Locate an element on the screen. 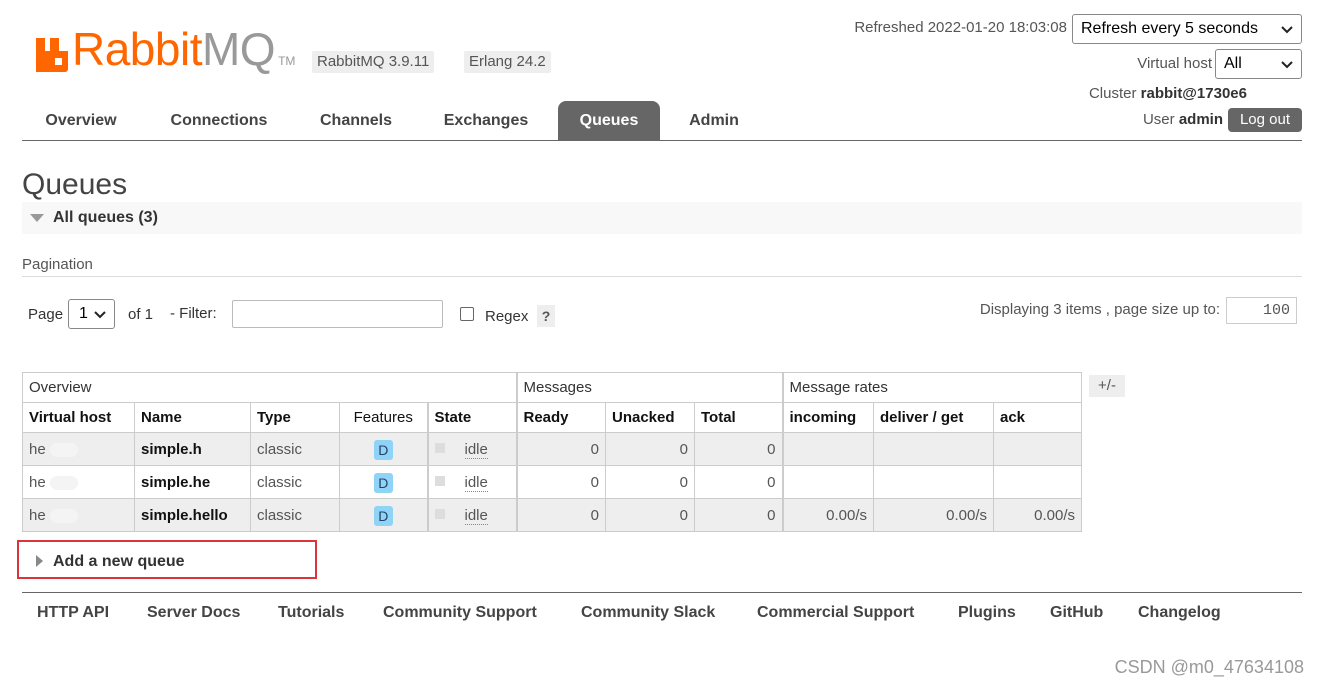 This screenshot has width=1319, height=687. refreshed-timestamp: Refreshed 2022-01-20 18:03:08 is located at coordinates (960, 27).